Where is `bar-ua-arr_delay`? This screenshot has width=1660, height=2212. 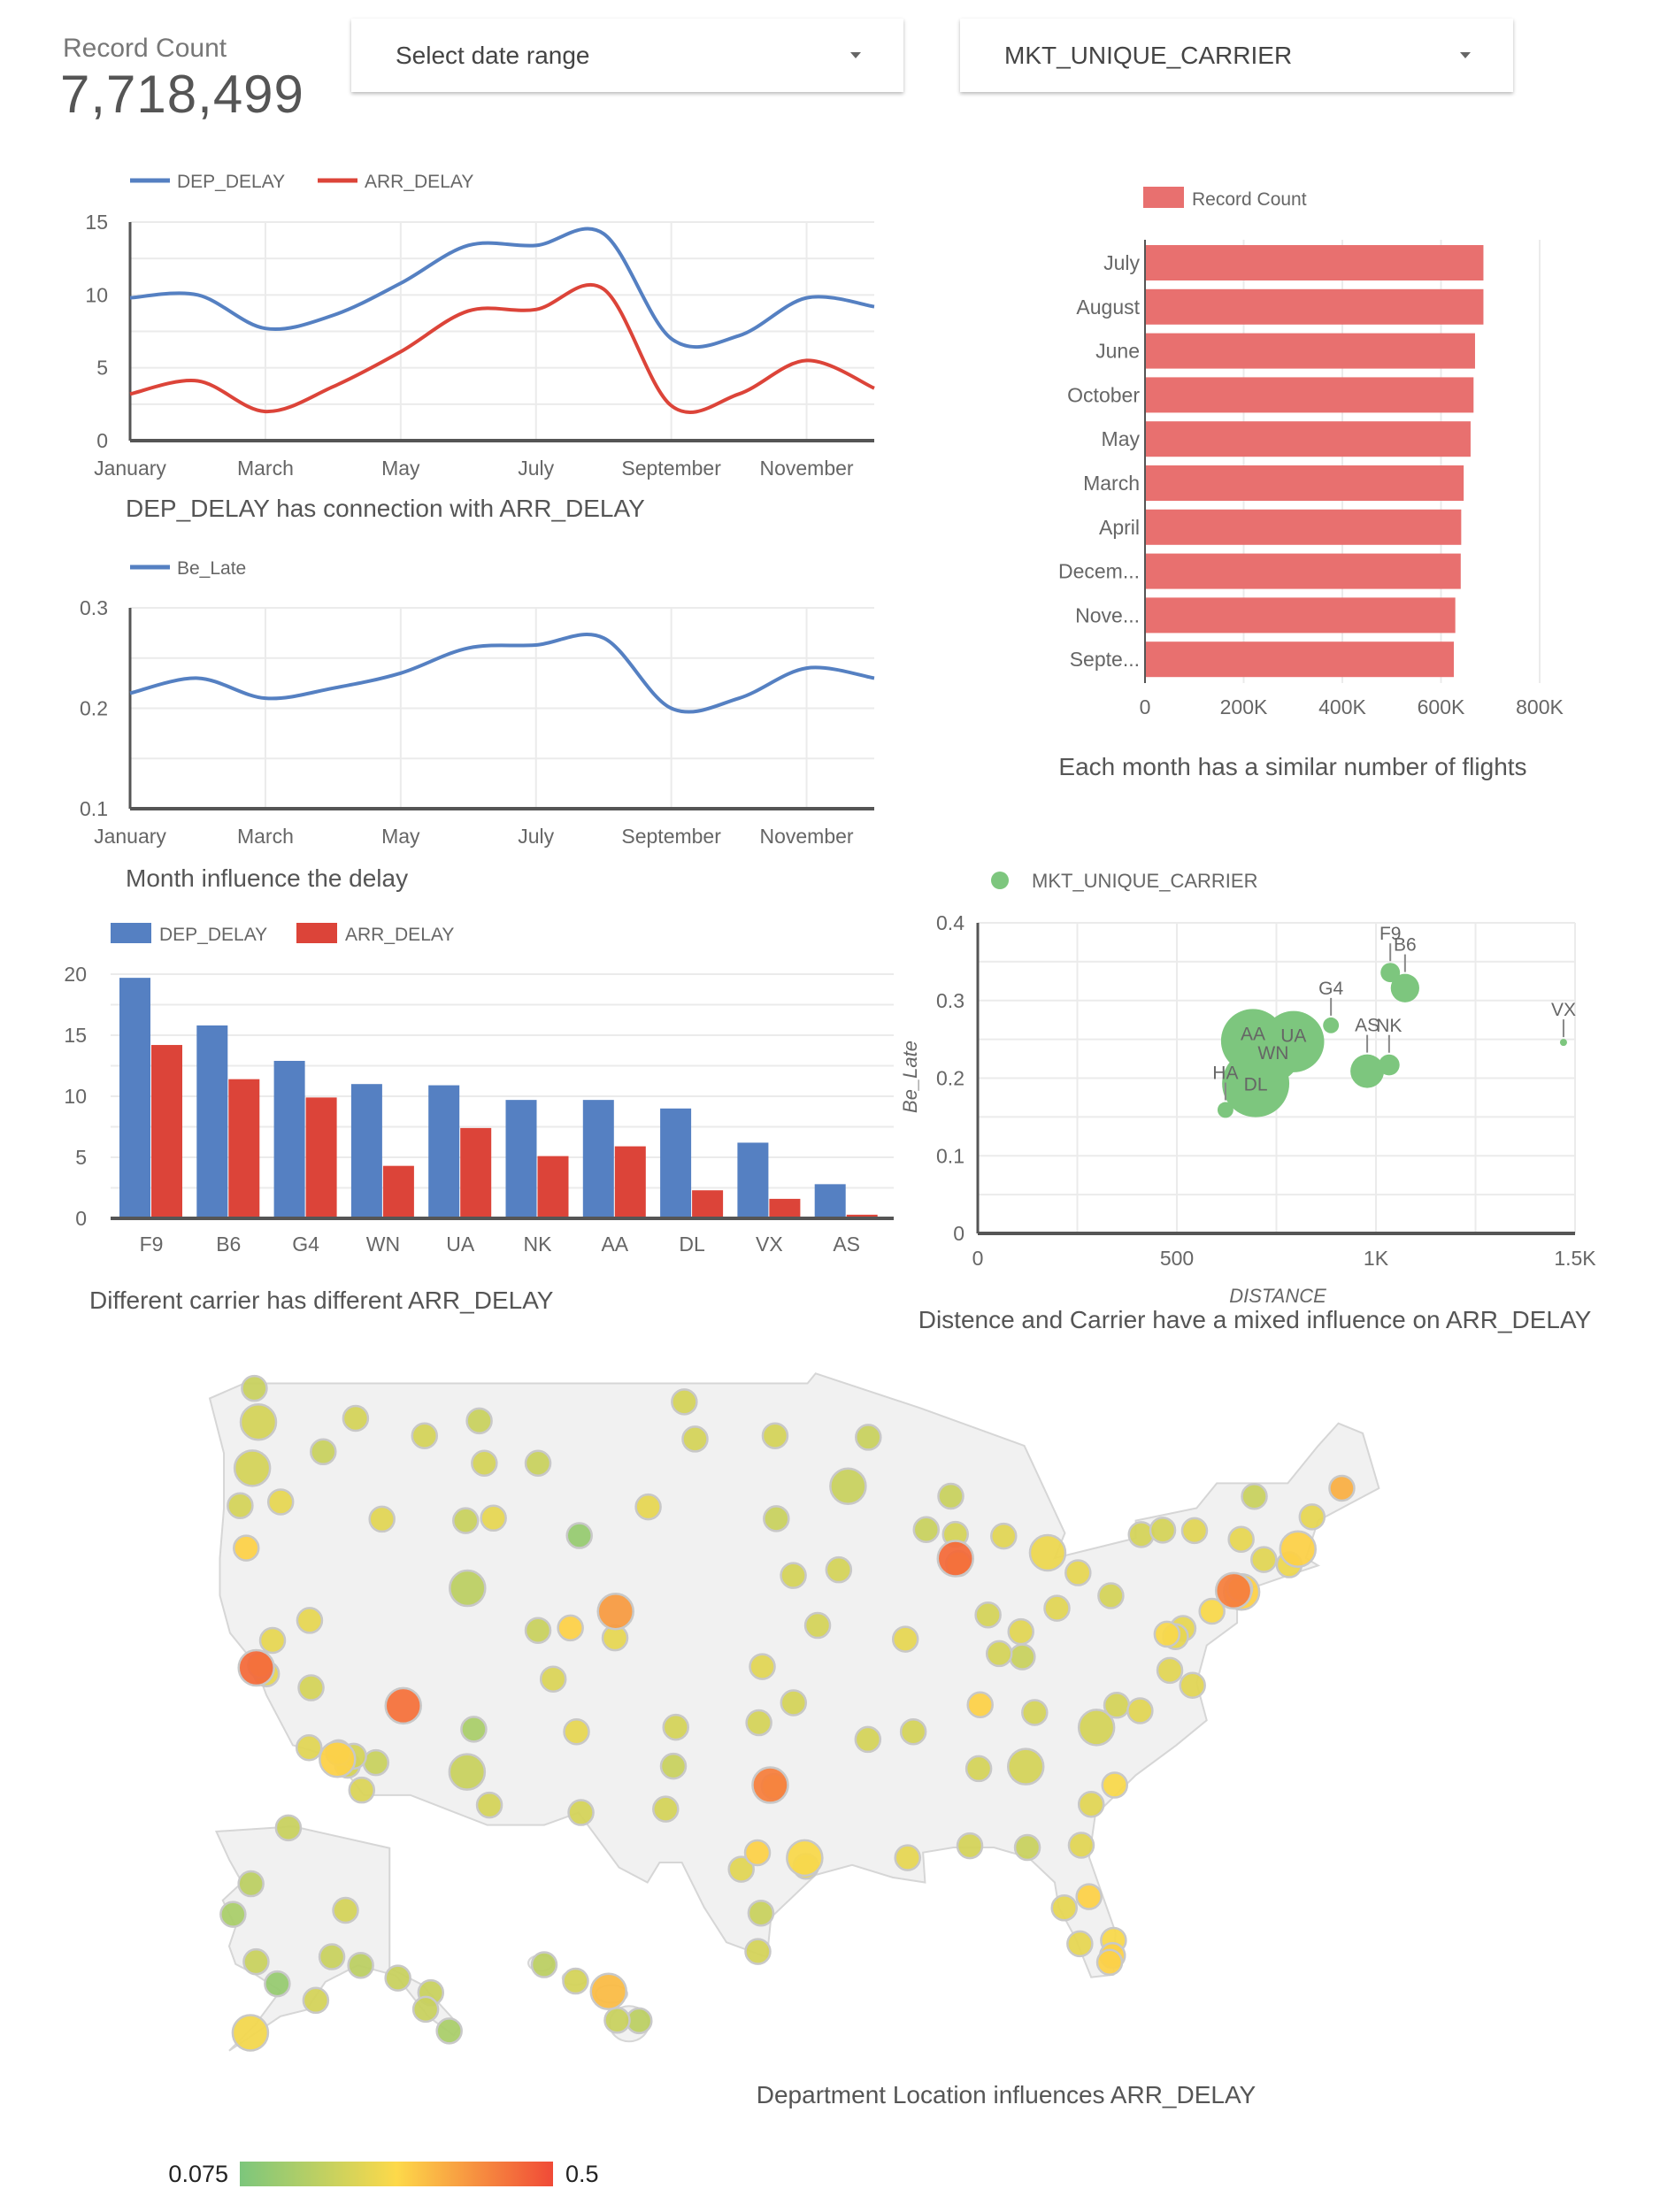 bar-ua-arr_delay is located at coordinates (476, 1173).